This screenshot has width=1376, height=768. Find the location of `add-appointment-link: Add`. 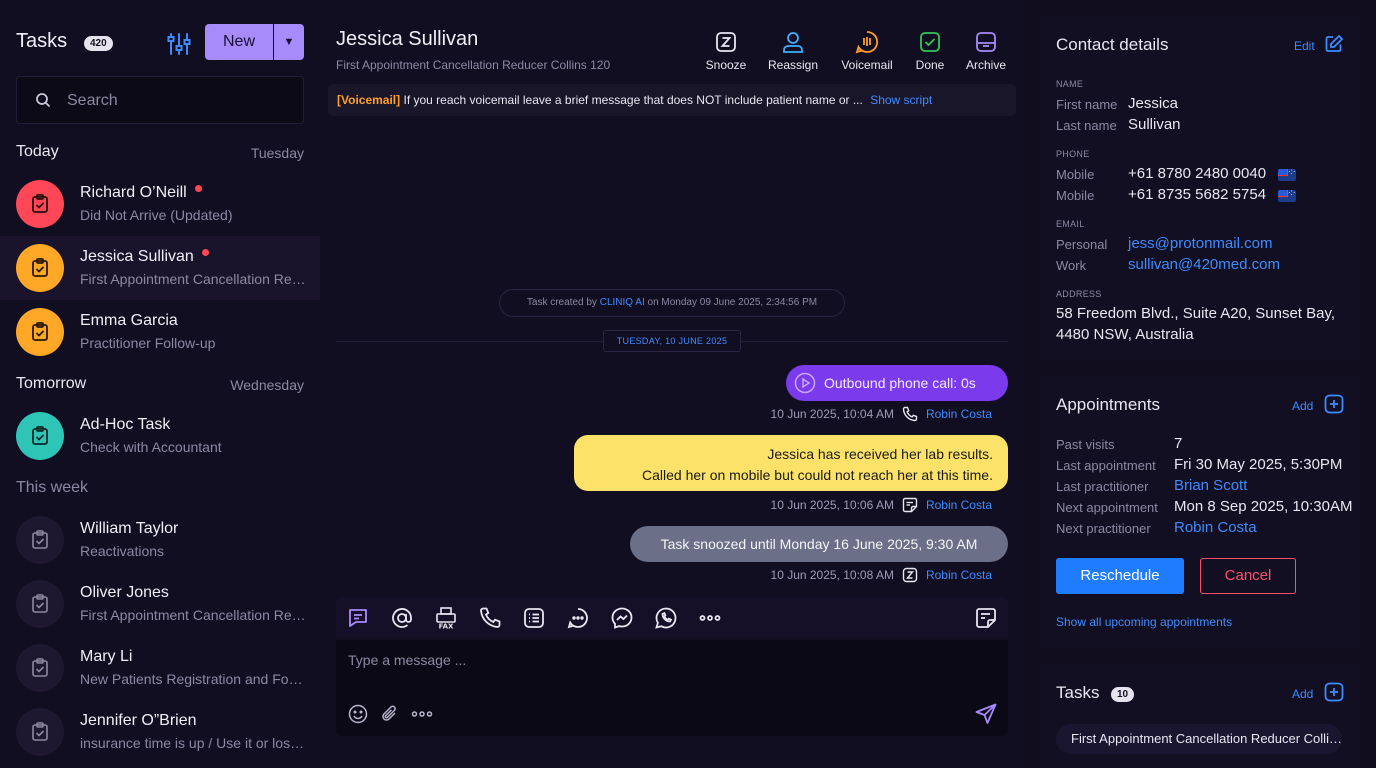

add-appointment-link: Add is located at coordinates (1302, 406).